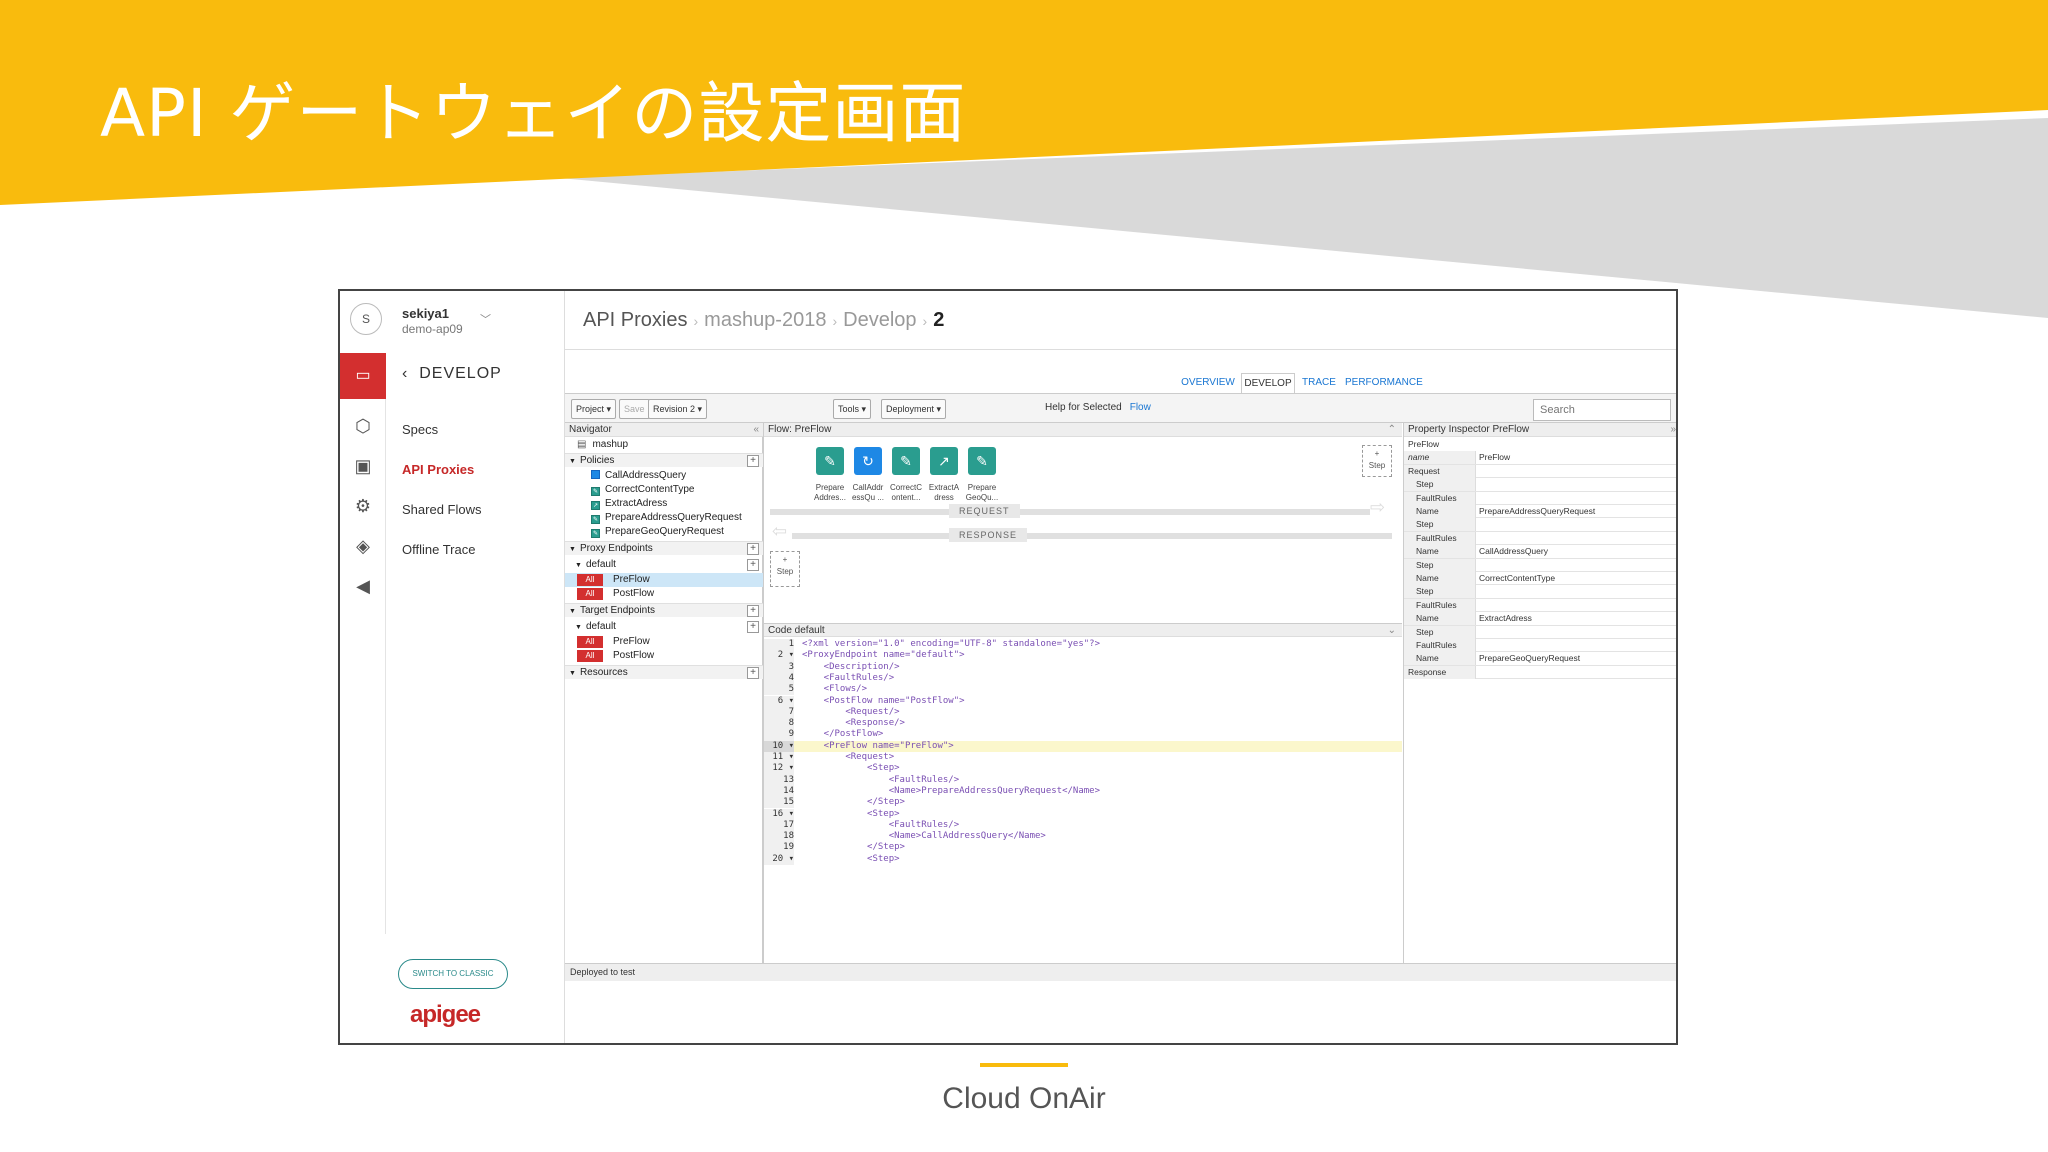 Image resolution: width=2048 pixels, height=1152 pixels. What do you see at coordinates (664, 565) in the screenshot?
I see `nav-proxy-default: ▼ default +` at bounding box center [664, 565].